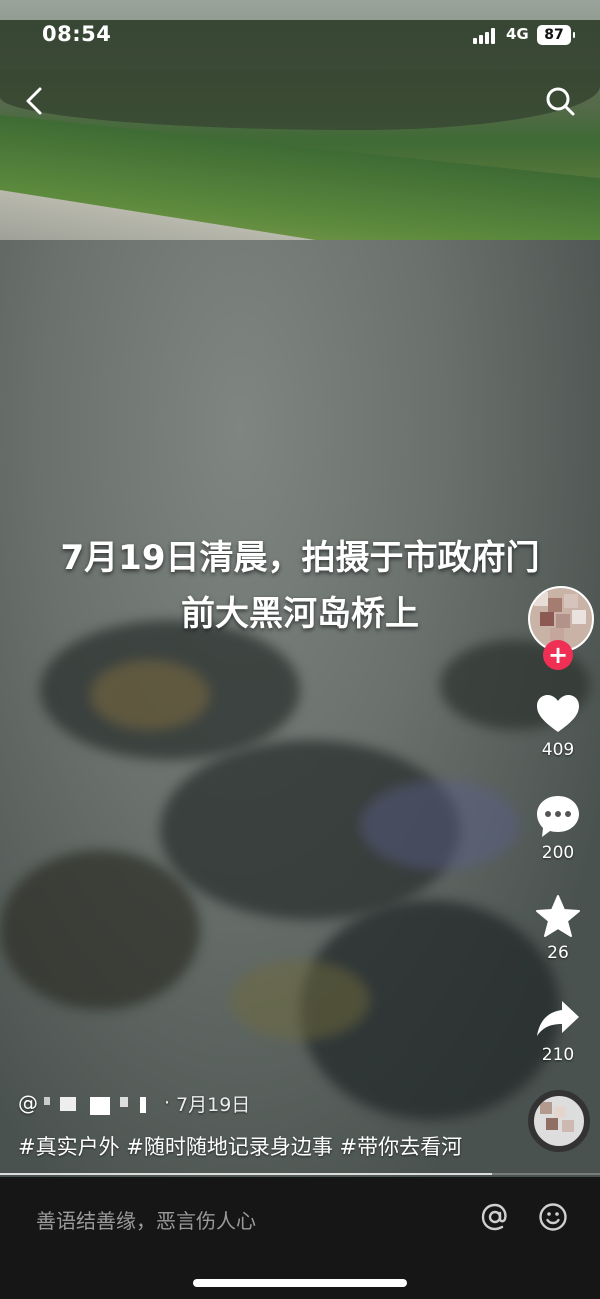  I want to click on author-at: @, so click(28, 1103).